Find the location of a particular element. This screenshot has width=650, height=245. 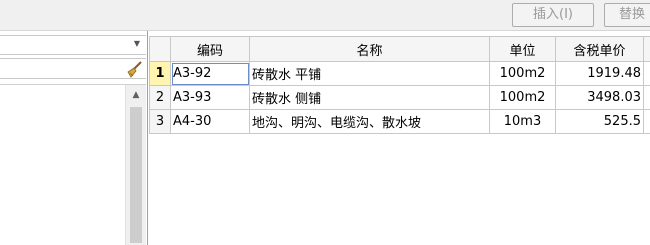

cell-name: 地沟、明沟、电缆沟、散水坡 is located at coordinates (369, 121).